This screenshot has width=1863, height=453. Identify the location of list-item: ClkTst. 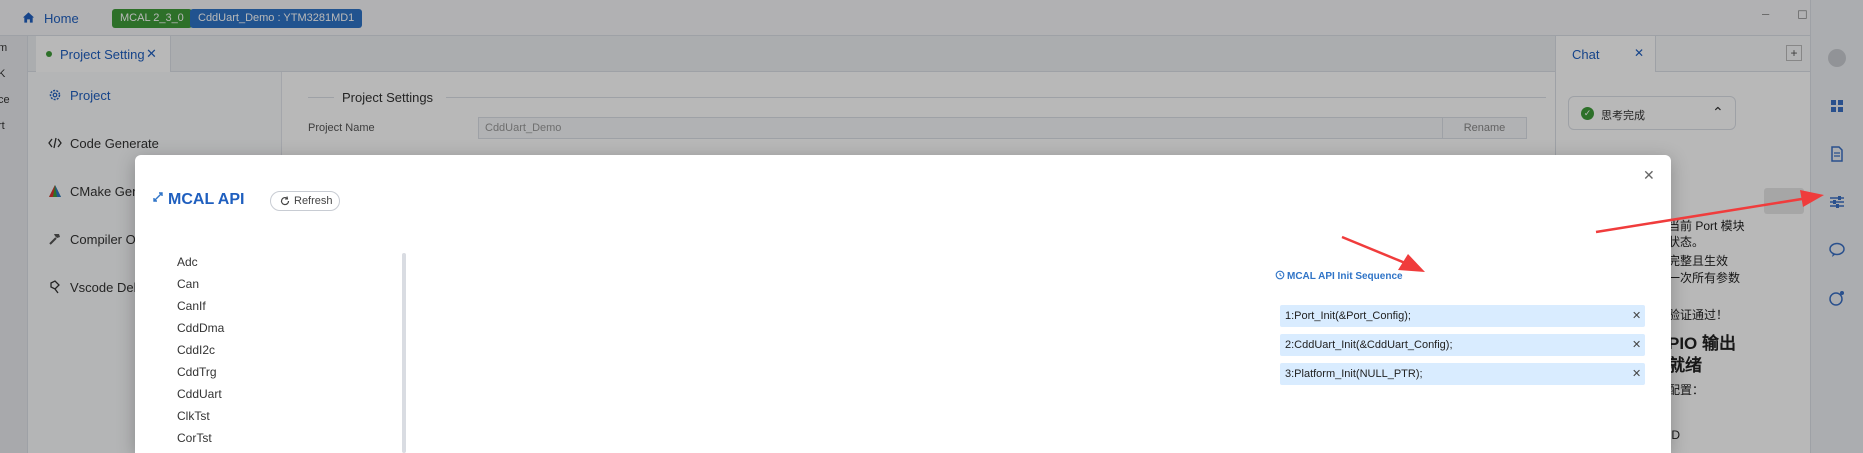
(193, 418).